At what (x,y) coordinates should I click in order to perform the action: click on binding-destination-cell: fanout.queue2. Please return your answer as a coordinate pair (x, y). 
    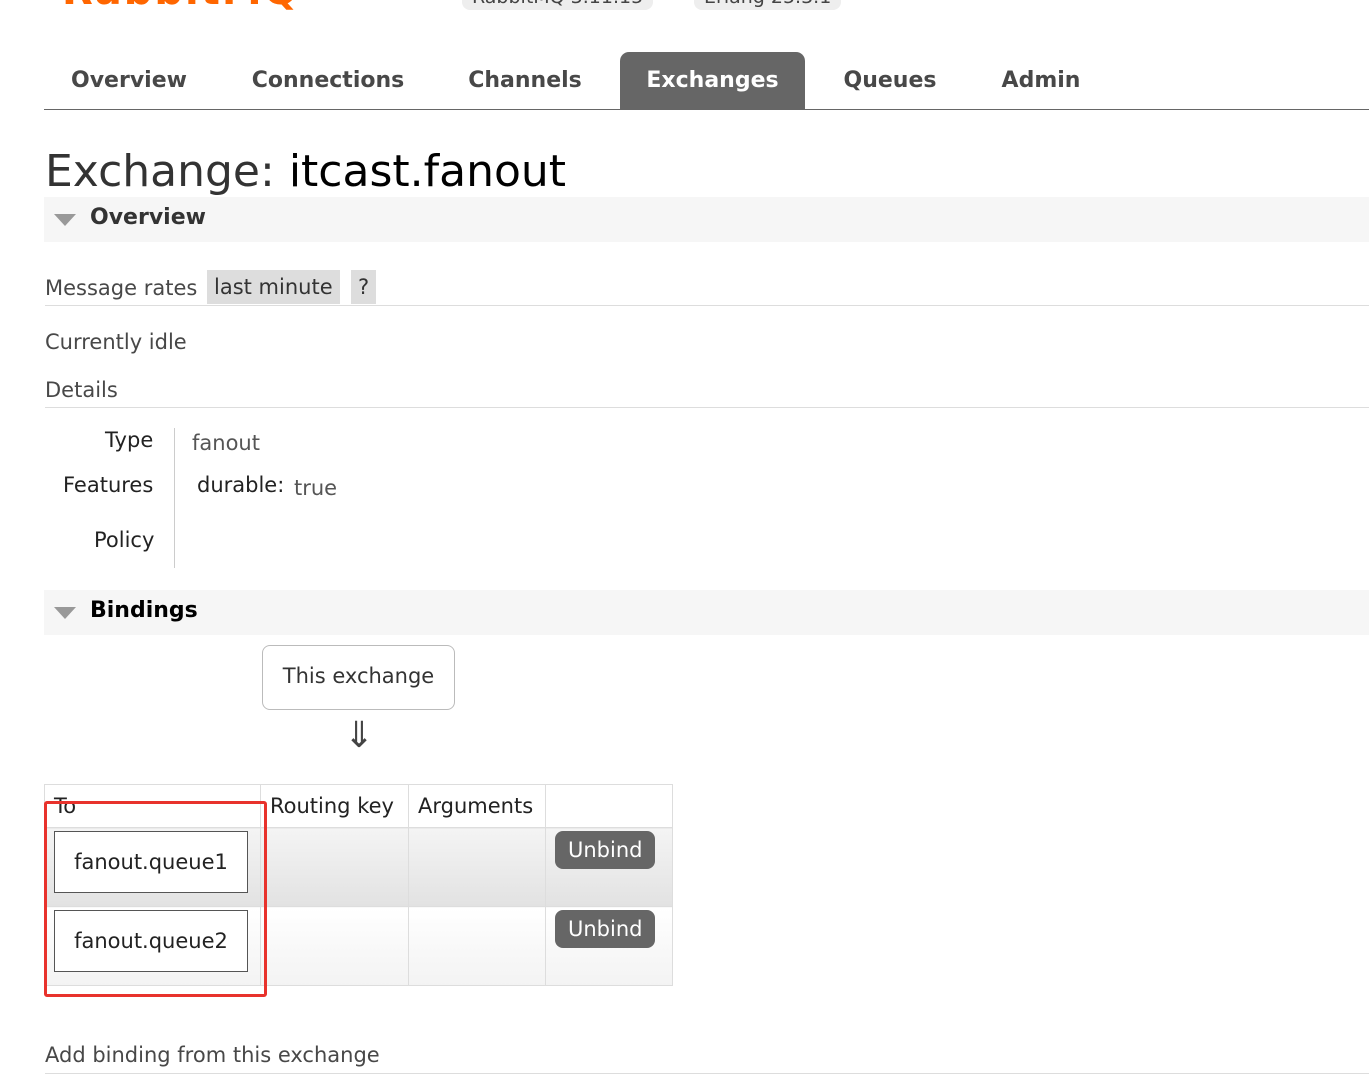
    Looking at the image, I should click on (152, 946).